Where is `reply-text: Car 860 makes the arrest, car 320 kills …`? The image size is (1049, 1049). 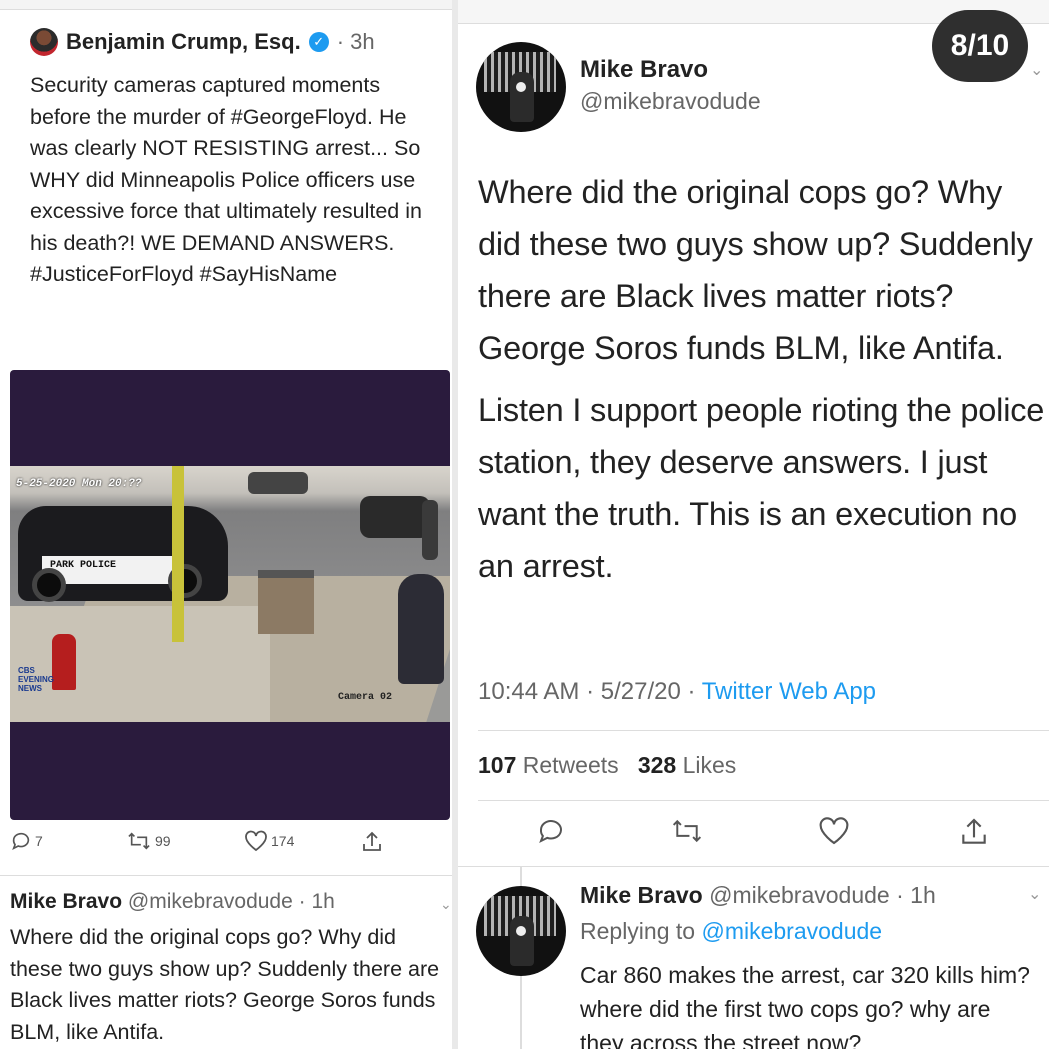 reply-text: Car 860 makes the arrest, car 320 kills … is located at coordinates (805, 1005).